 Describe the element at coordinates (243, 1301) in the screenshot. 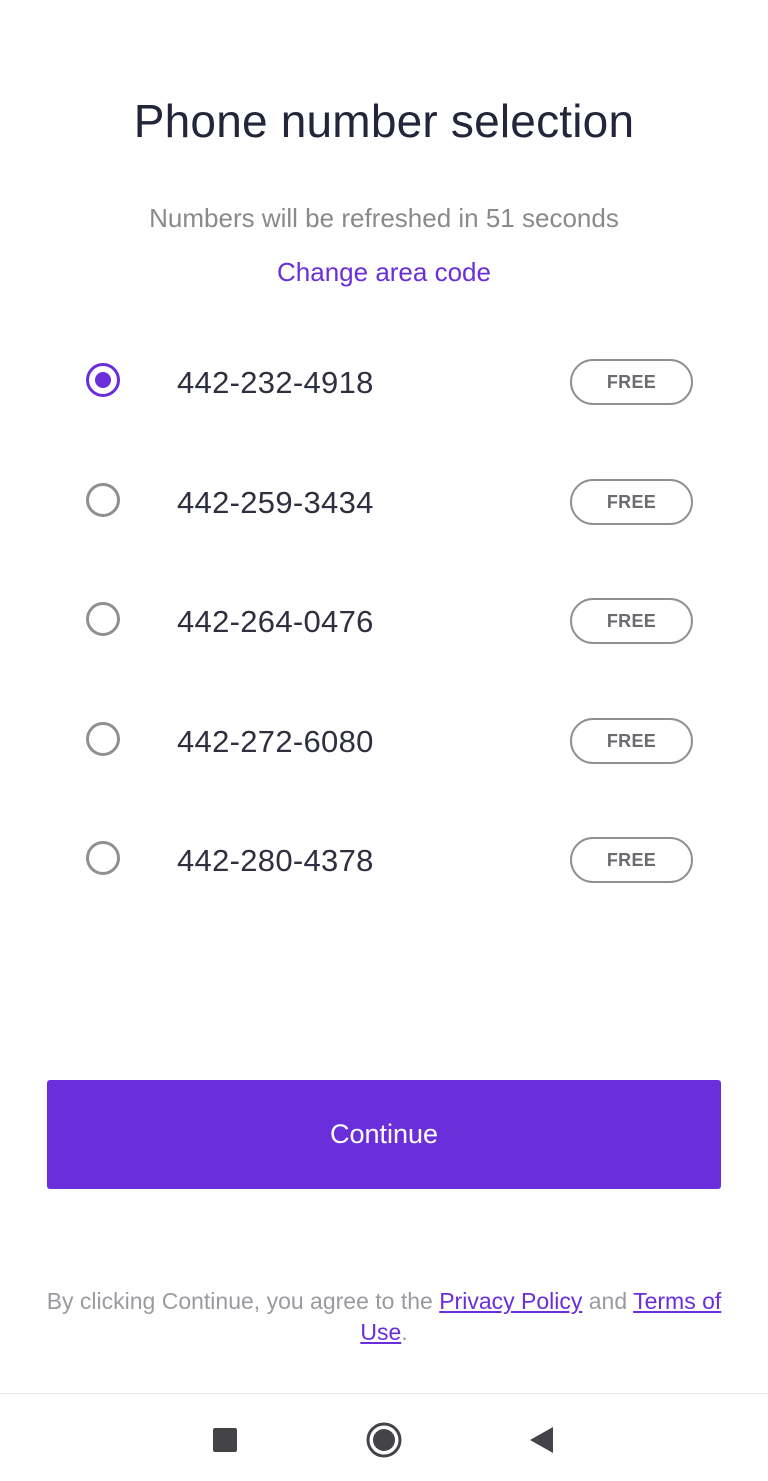

I see `legal-prefix: By clicking Continue, you agree to the` at that location.